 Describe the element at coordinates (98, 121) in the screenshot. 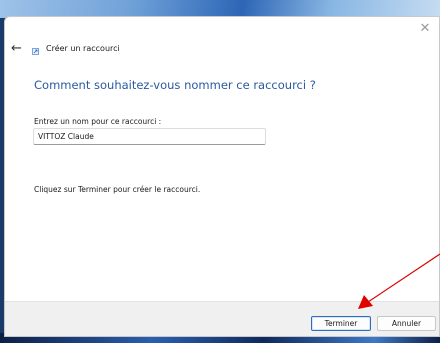

I see `shortcut-name-label: Entrez un nom pour ce raccourci :` at that location.